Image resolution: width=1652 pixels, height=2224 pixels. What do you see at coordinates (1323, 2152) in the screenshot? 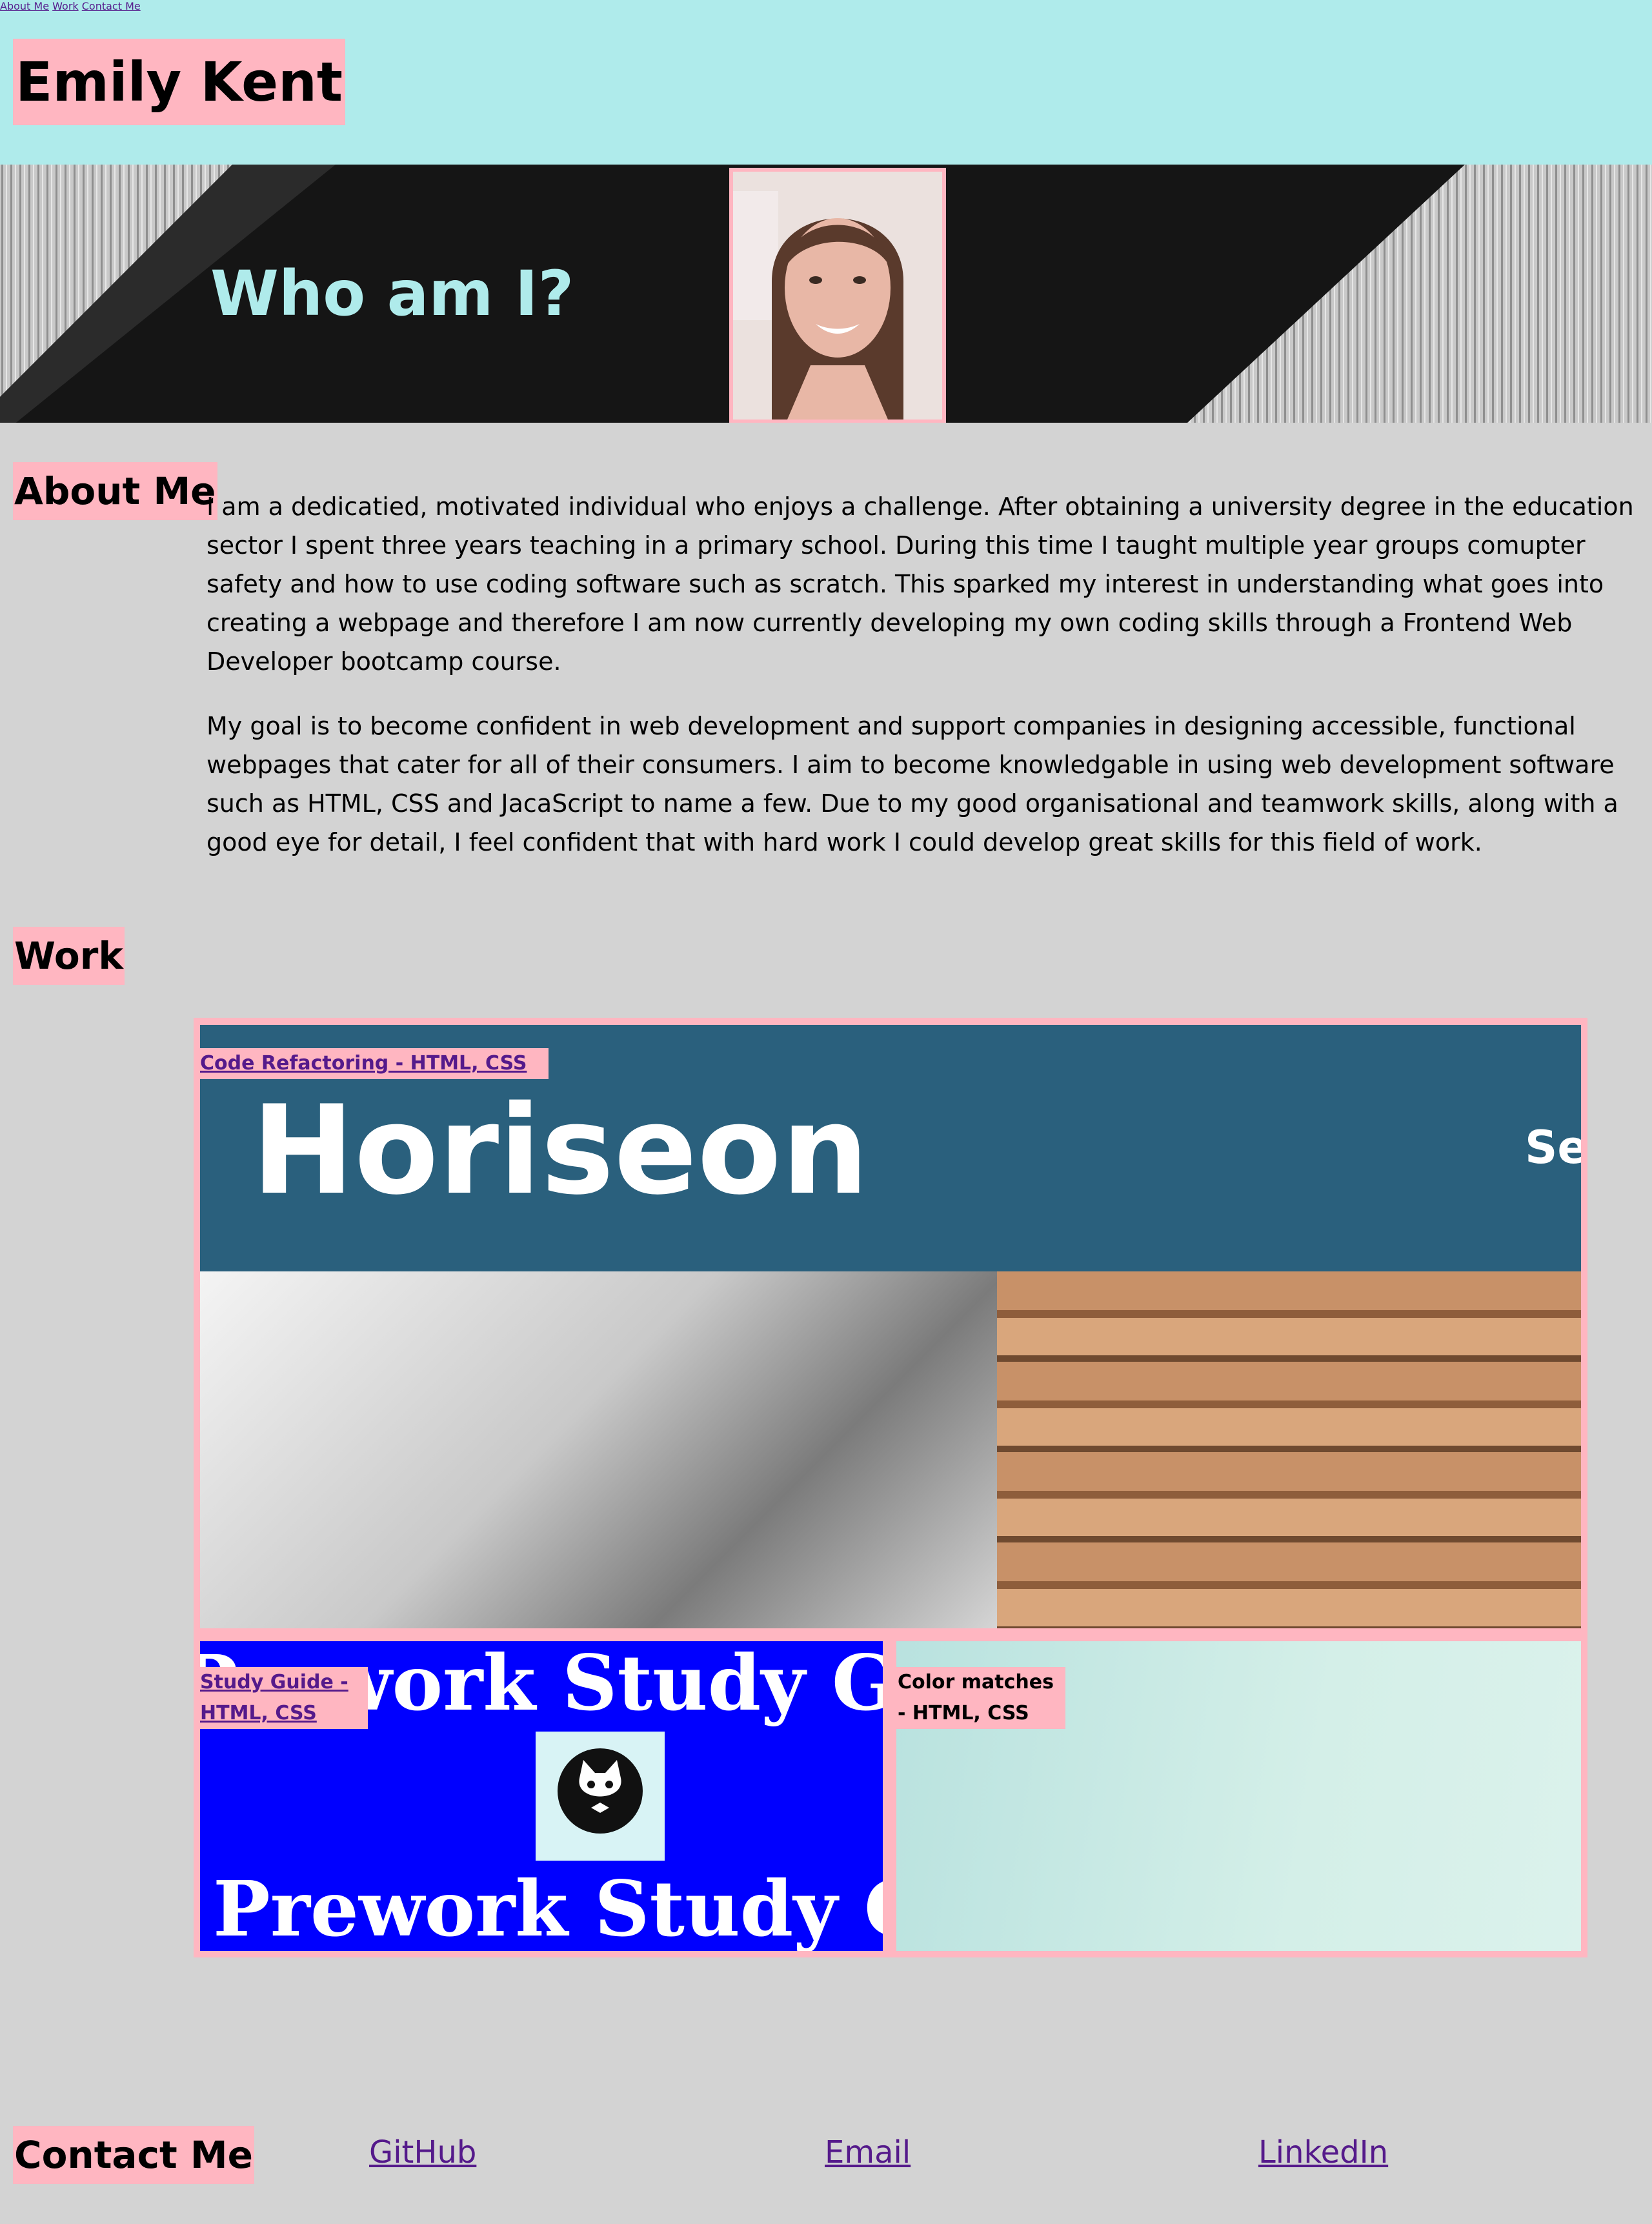
I see `linkedin-link: LinkedIn` at bounding box center [1323, 2152].